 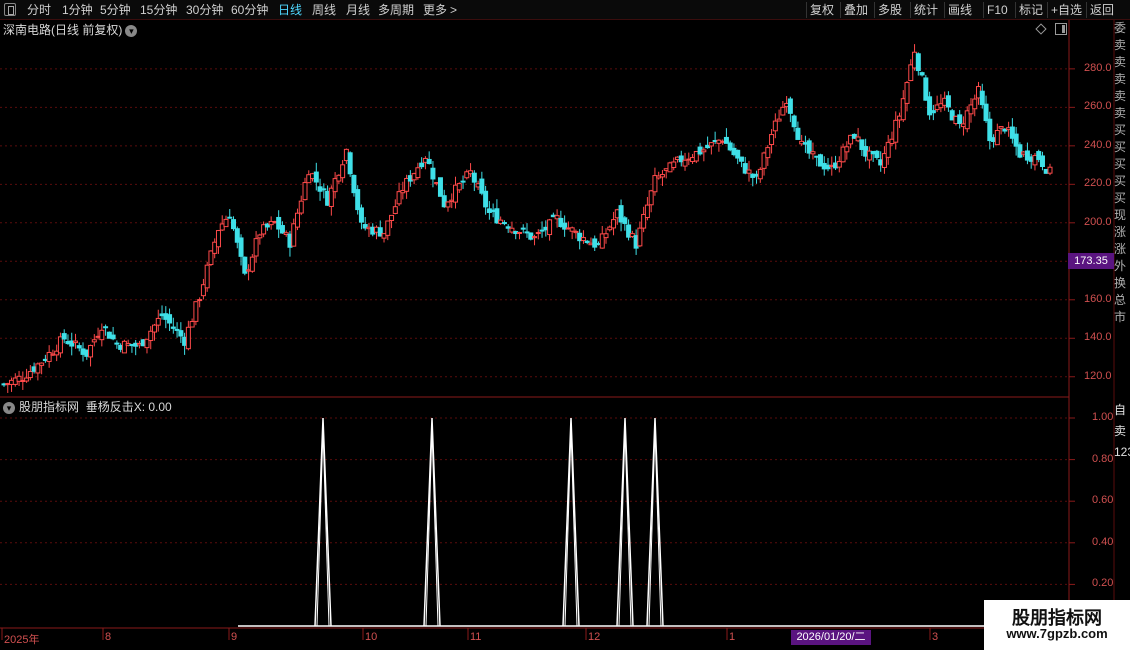 What do you see at coordinates (87, 407) in the screenshot?
I see `indicator-title: ▾ 股朋指标网 垂杨反击X: 0.00` at bounding box center [87, 407].